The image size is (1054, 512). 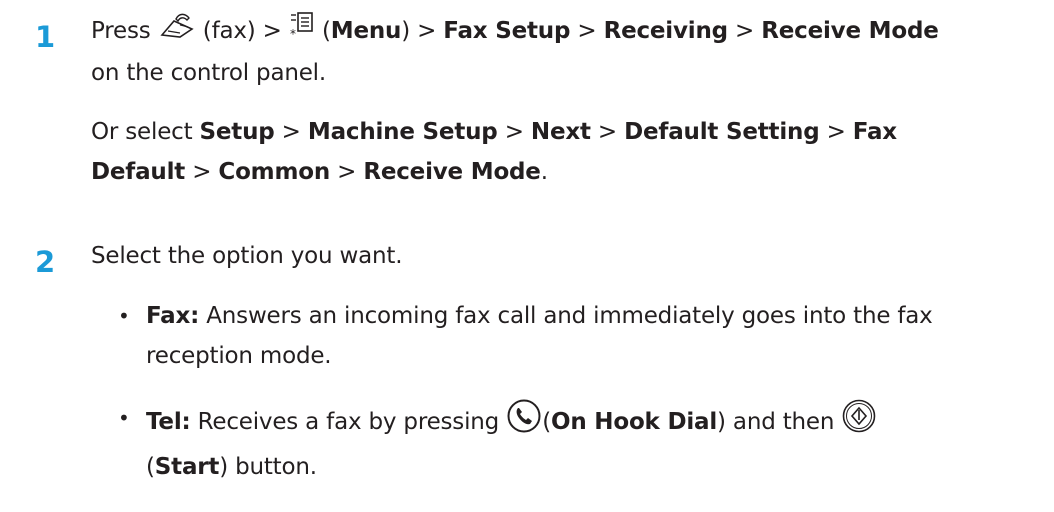 What do you see at coordinates (419, 31) in the screenshot?
I see `menu-close: ) >` at bounding box center [419, 31].